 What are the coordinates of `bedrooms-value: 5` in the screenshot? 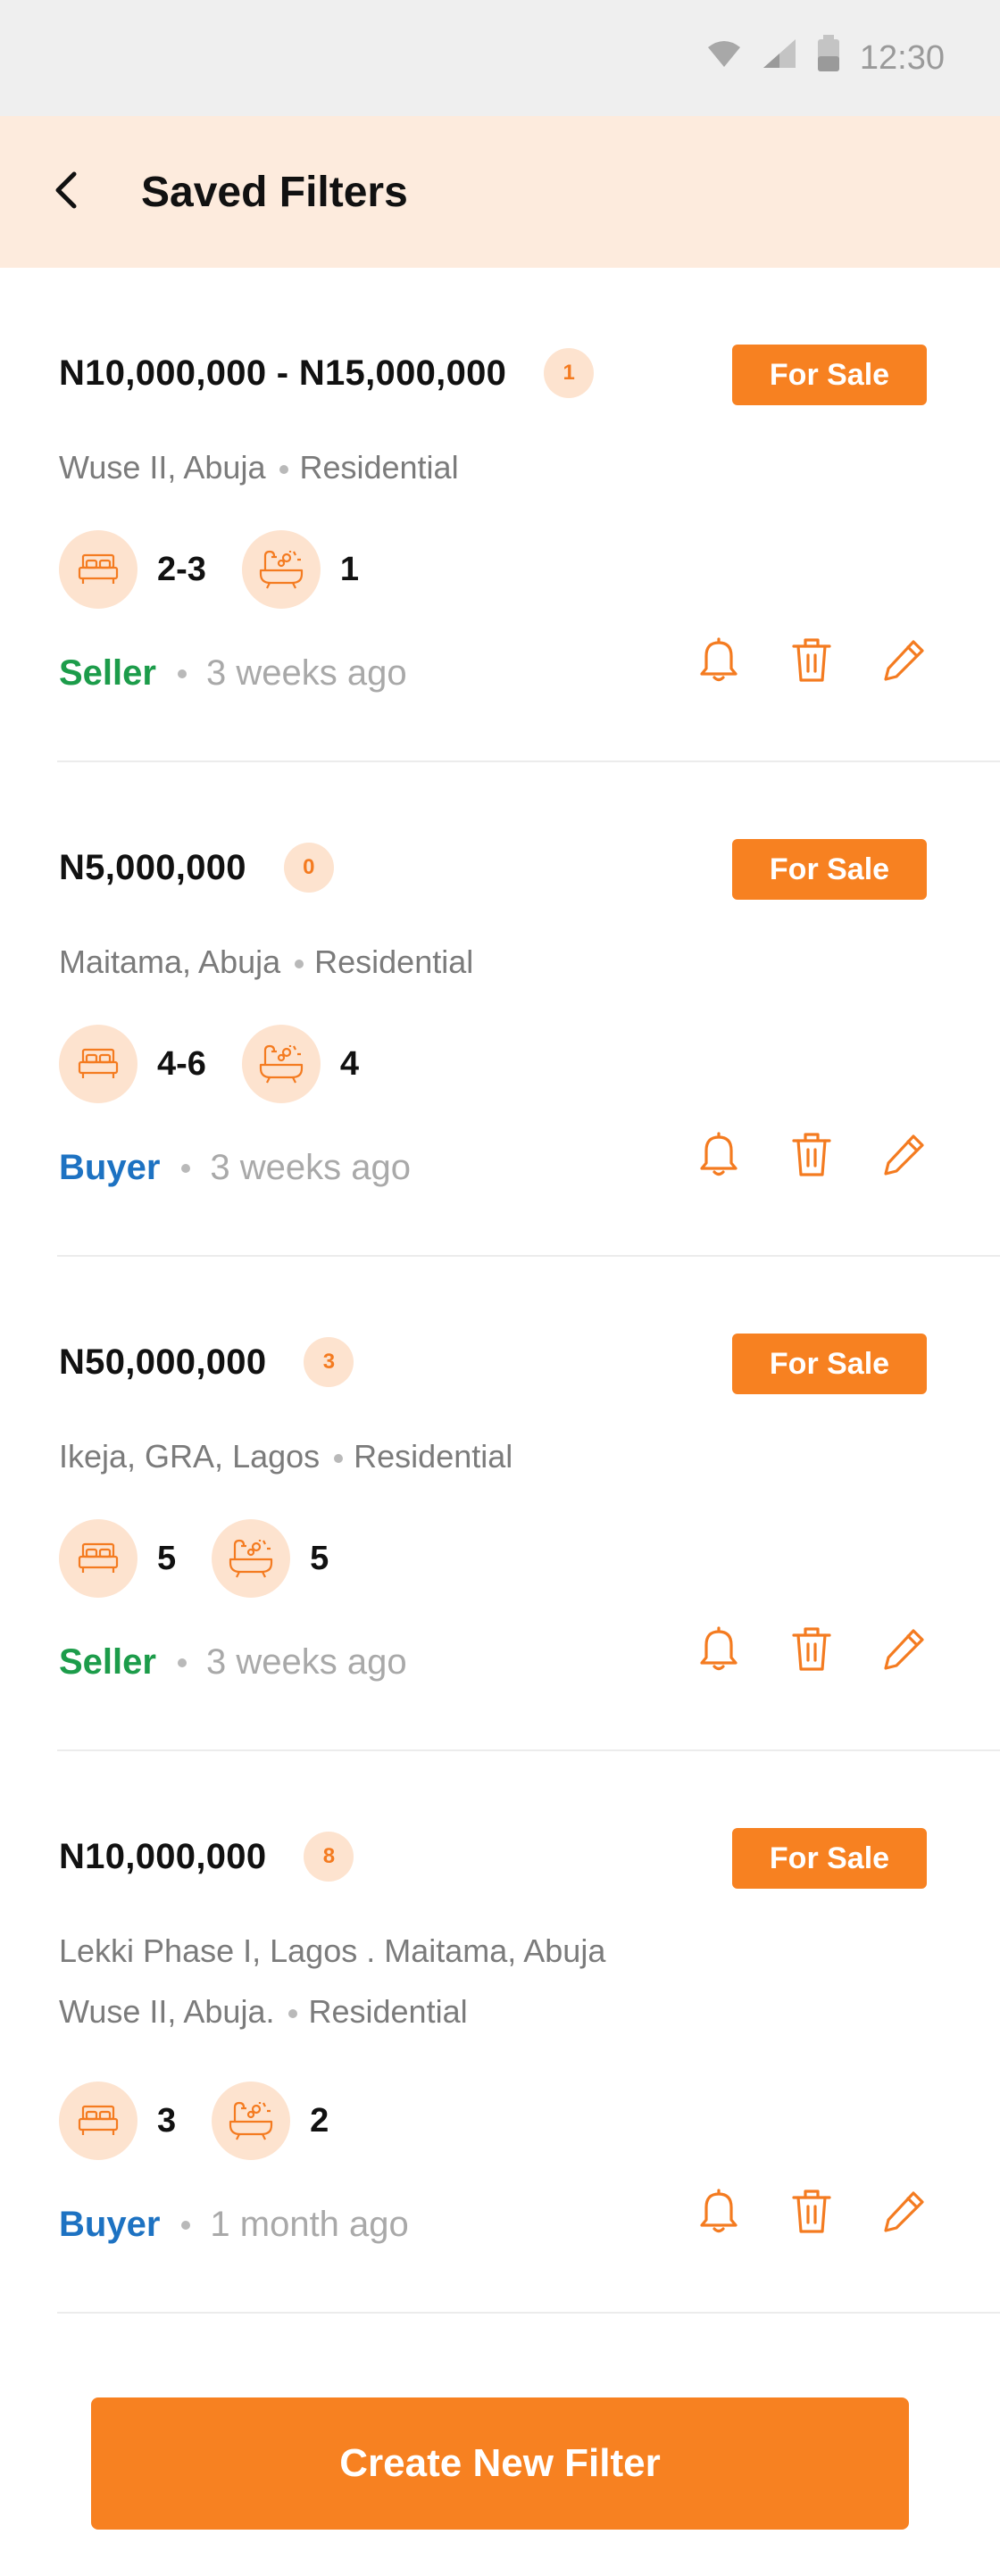 It's located at (167, 1558).